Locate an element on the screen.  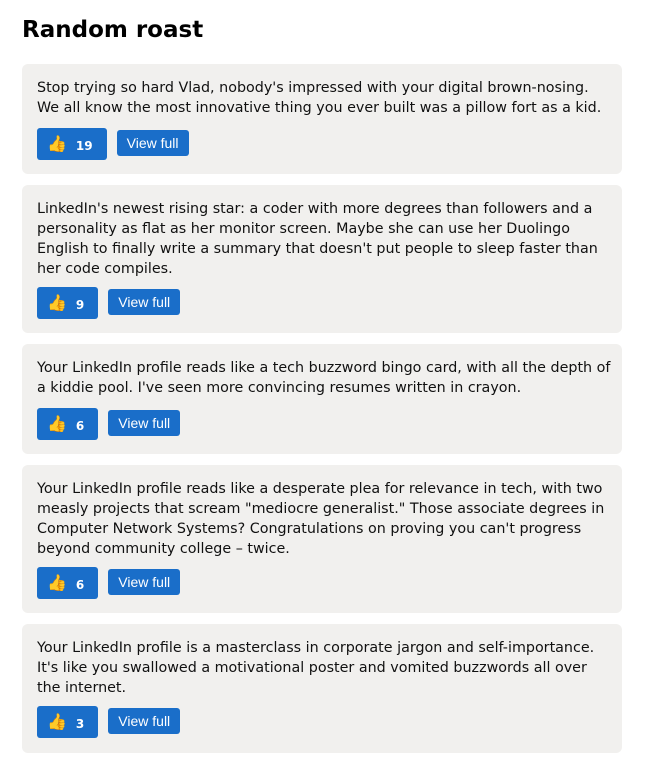
like-count: 9 is located at coordinates (80, 305).